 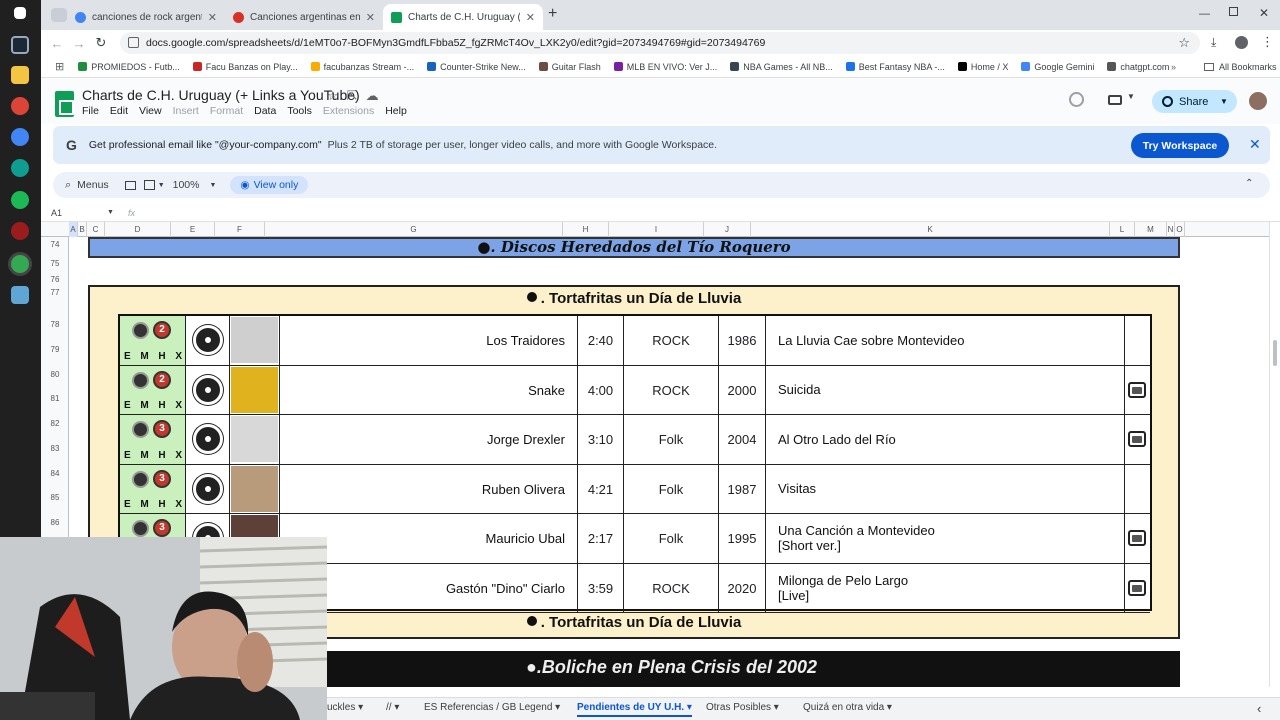 What do you see at coordinates (55, 349) in the screenshot?
I see `row-header: 79` at bounding box center [55, 349].